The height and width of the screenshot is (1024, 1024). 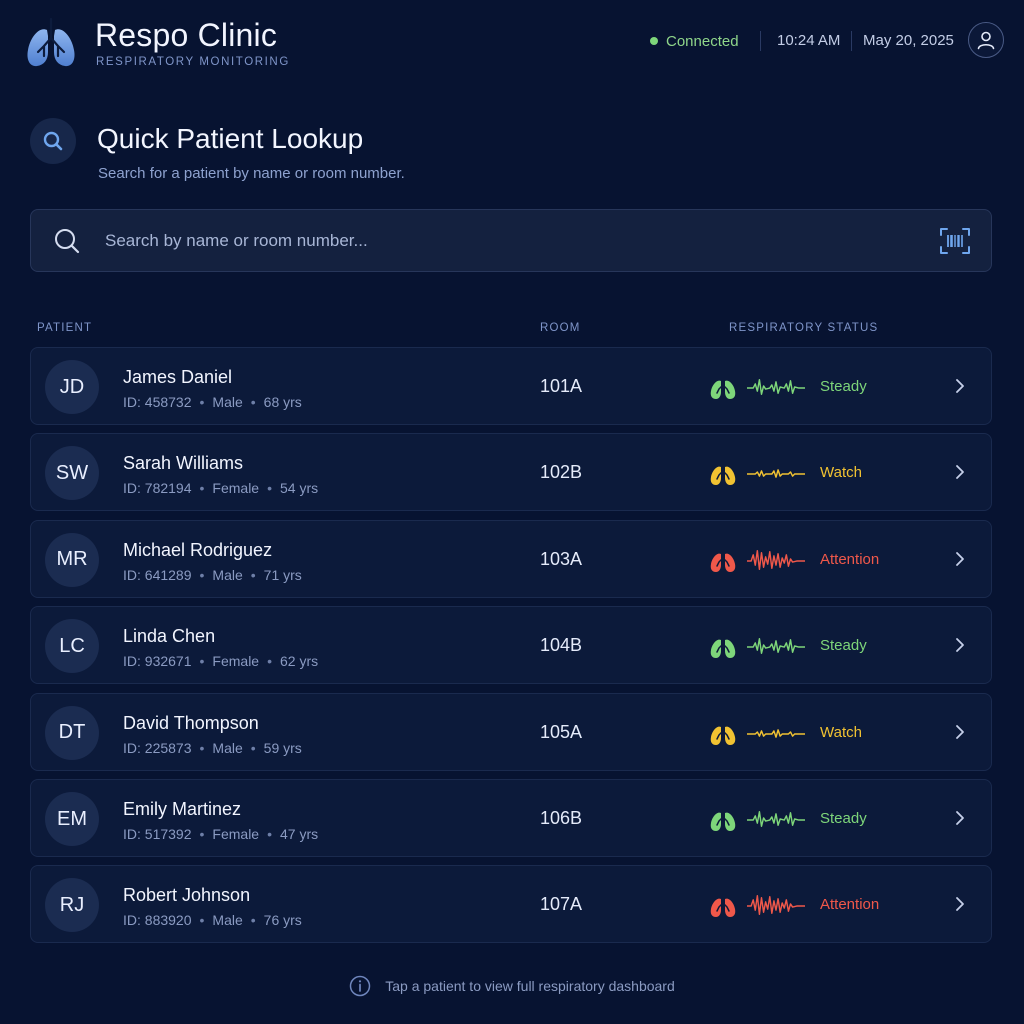 What do you see at coordinates (505, 241) in the screenshot?
I see `search-input` at bounding box center [505, 241].